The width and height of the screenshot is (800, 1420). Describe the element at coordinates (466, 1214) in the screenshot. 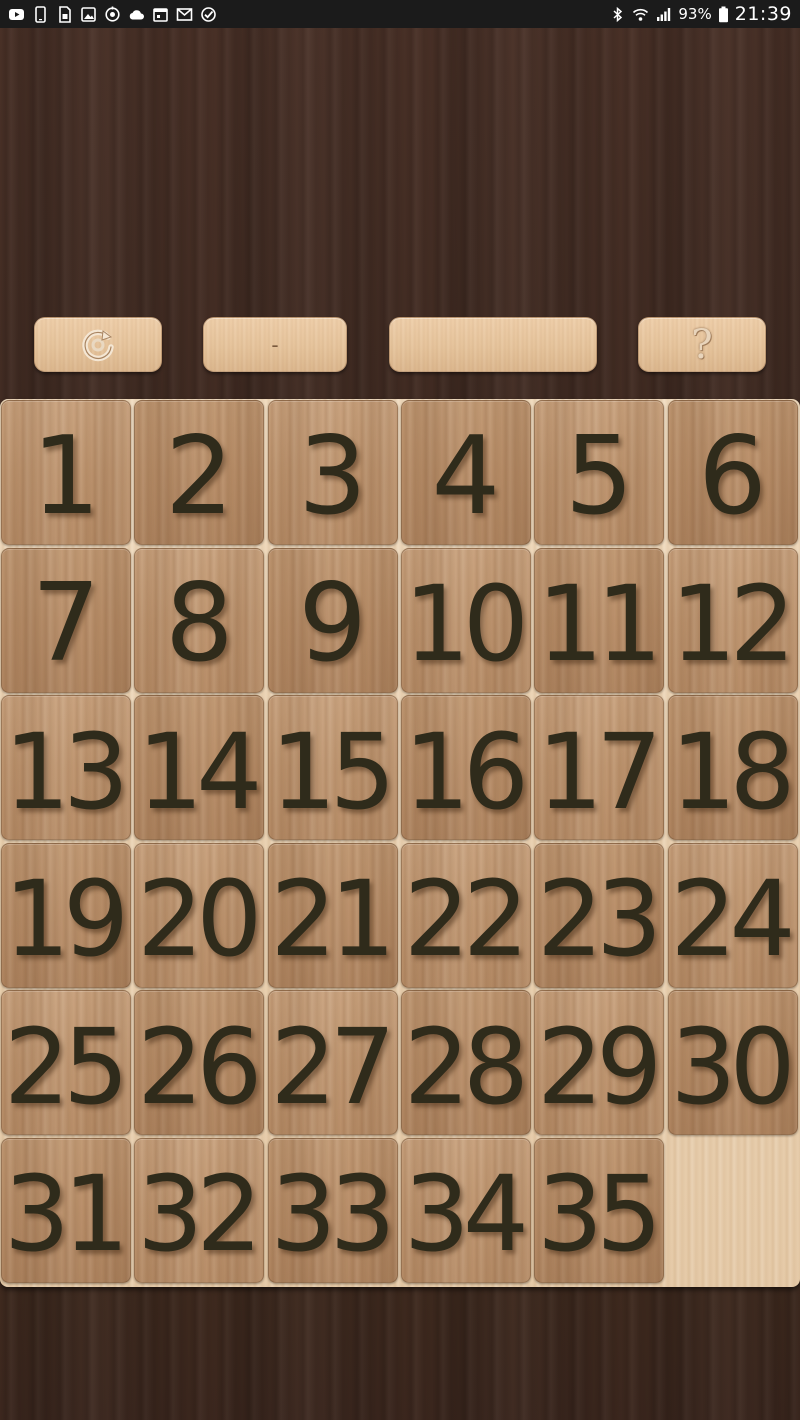

I see `tile-number: 34` at that location.